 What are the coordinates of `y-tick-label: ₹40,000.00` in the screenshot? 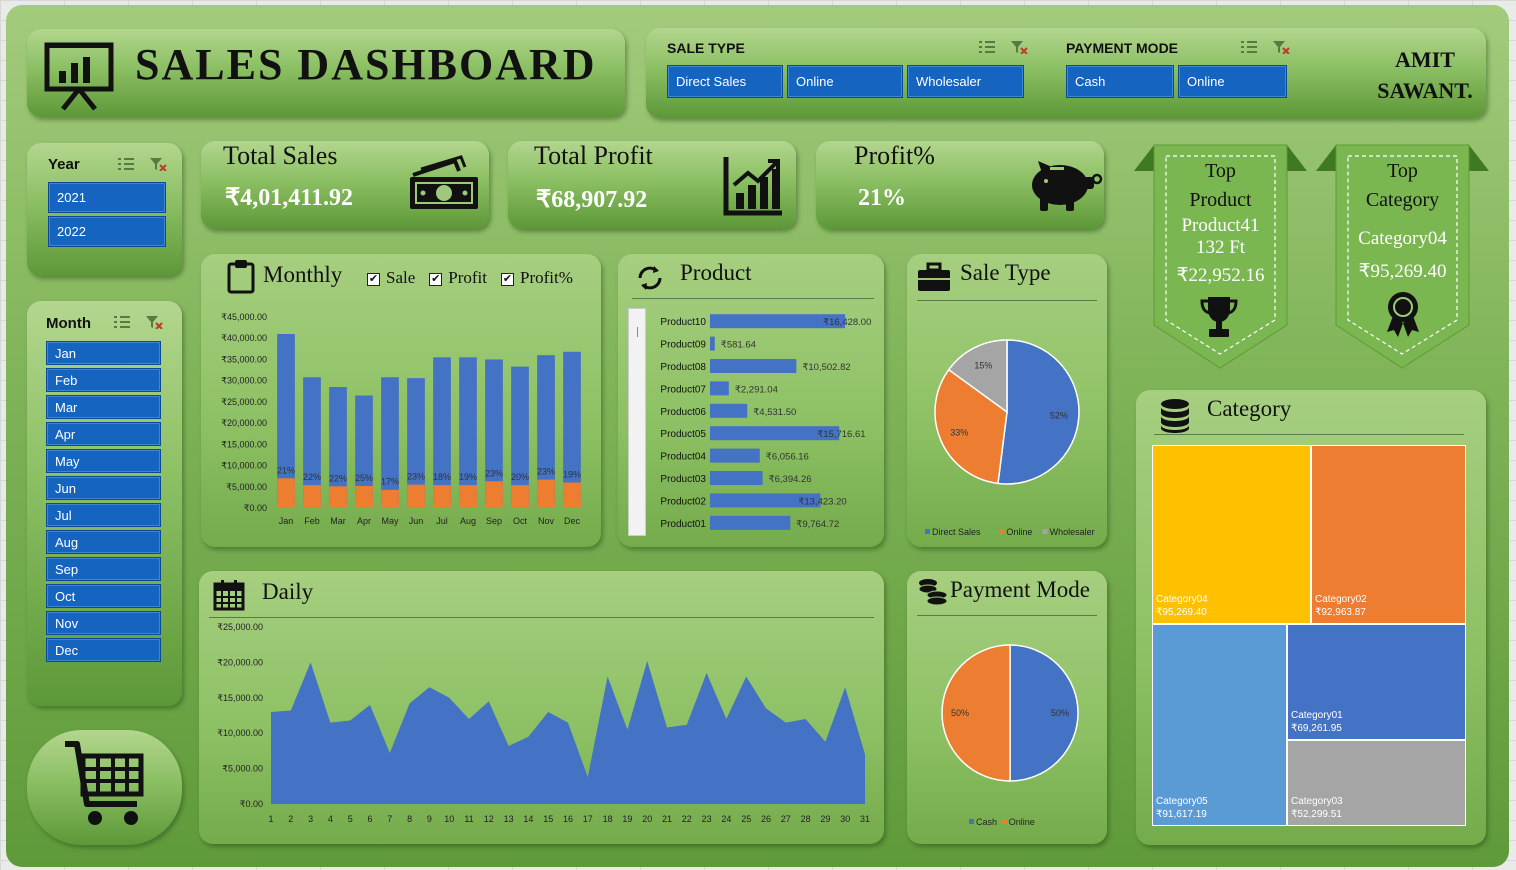 It's located at (244, 338).